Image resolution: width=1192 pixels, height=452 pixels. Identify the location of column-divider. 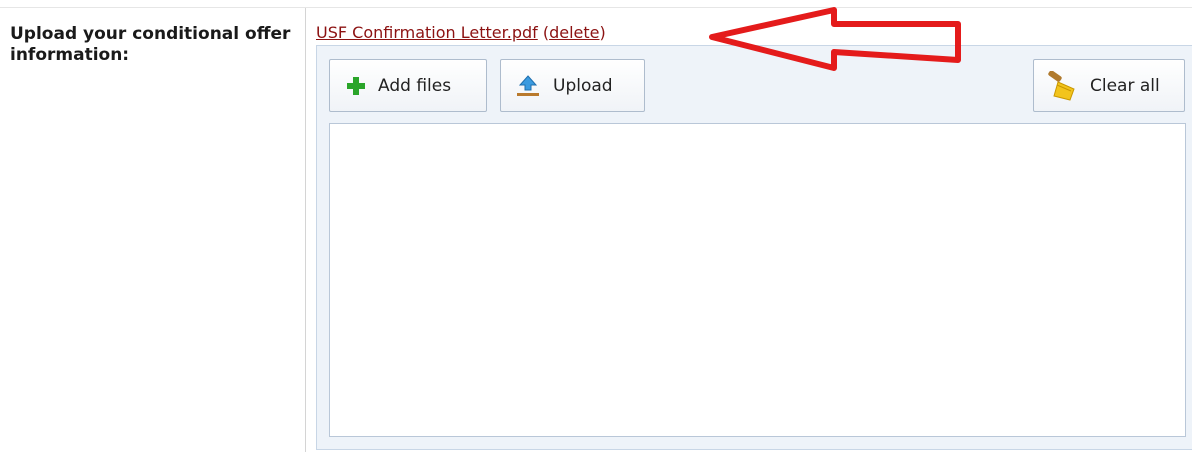
(305, 230).